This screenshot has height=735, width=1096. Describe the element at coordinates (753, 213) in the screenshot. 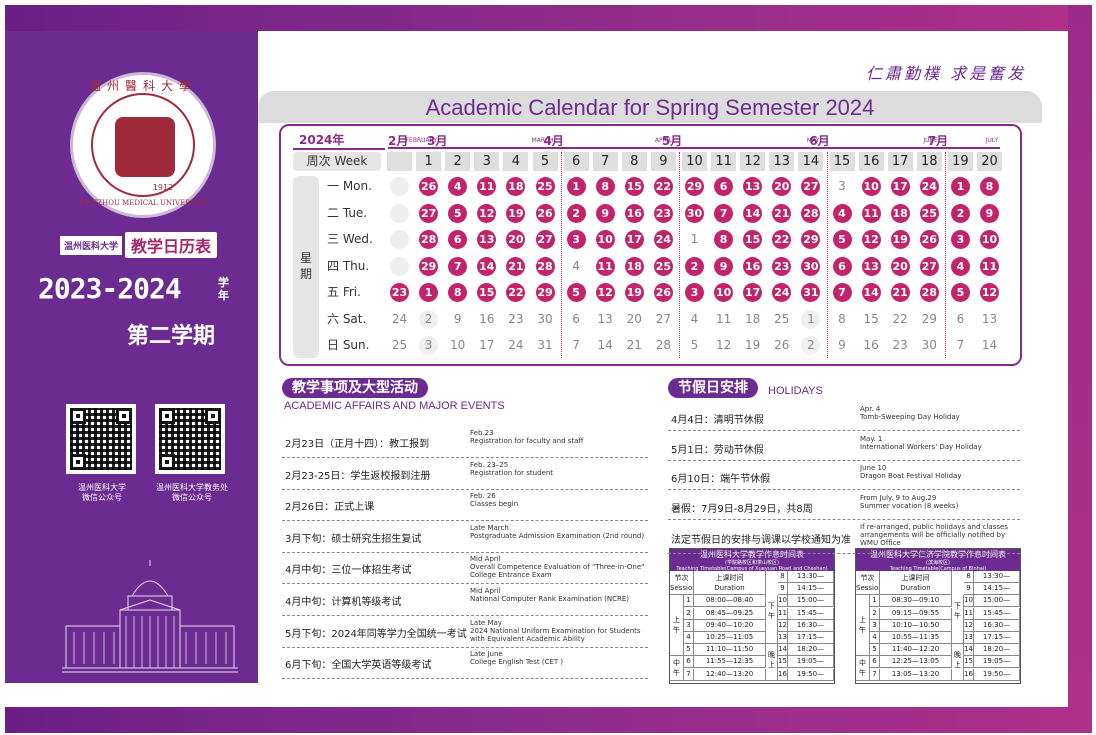

I see `calendar-day: 14` at that location.